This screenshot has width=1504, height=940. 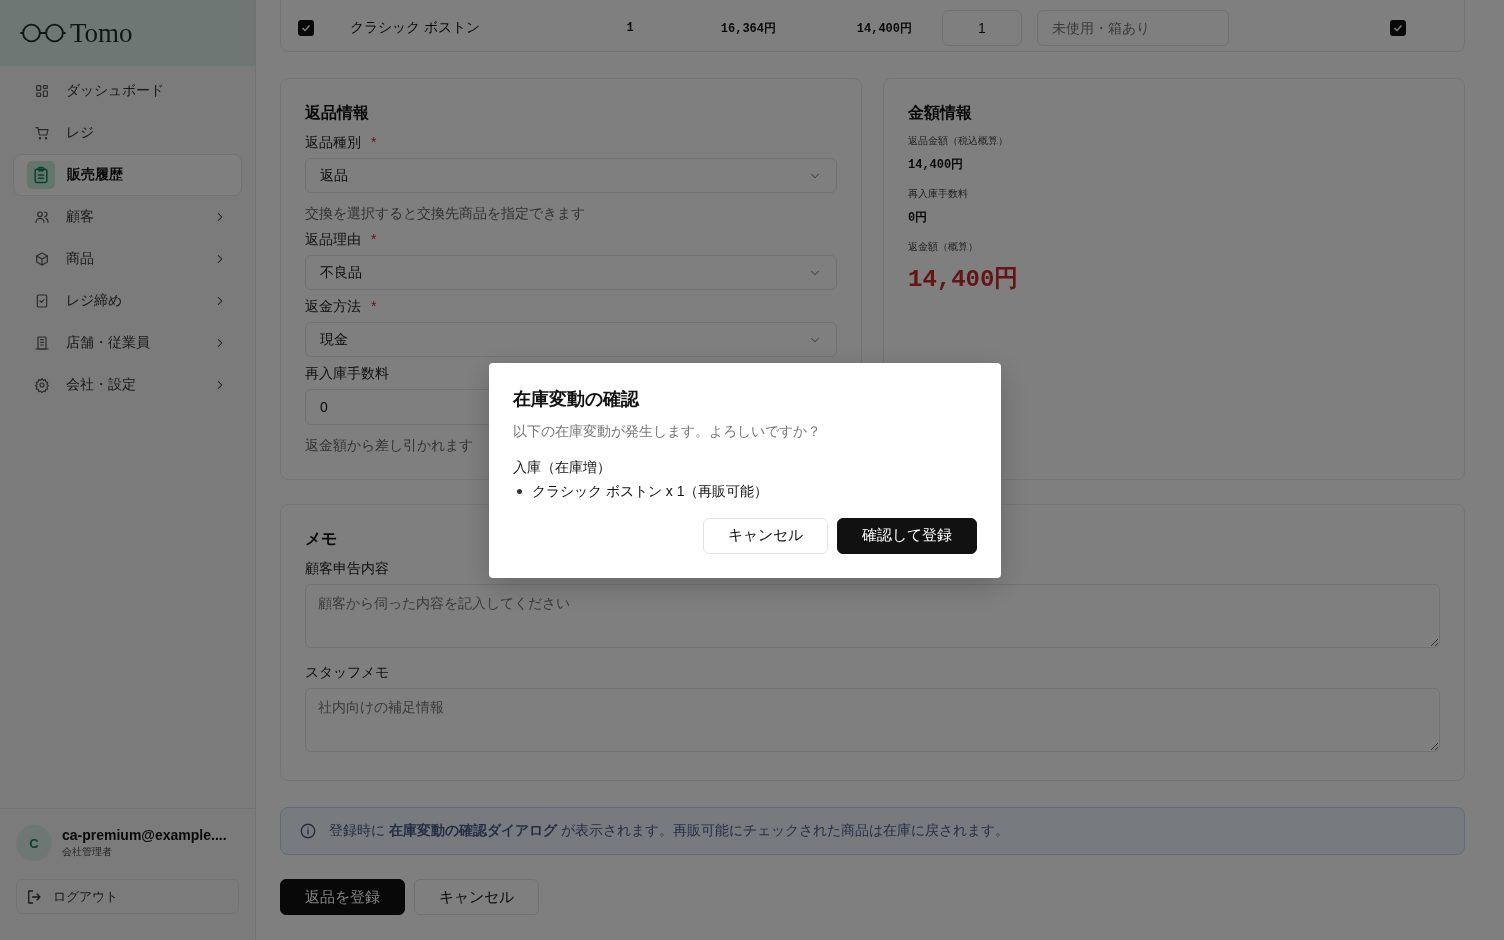 I want to click on section-heading: 入庫（在庫増）, so click(x=562, y=467).